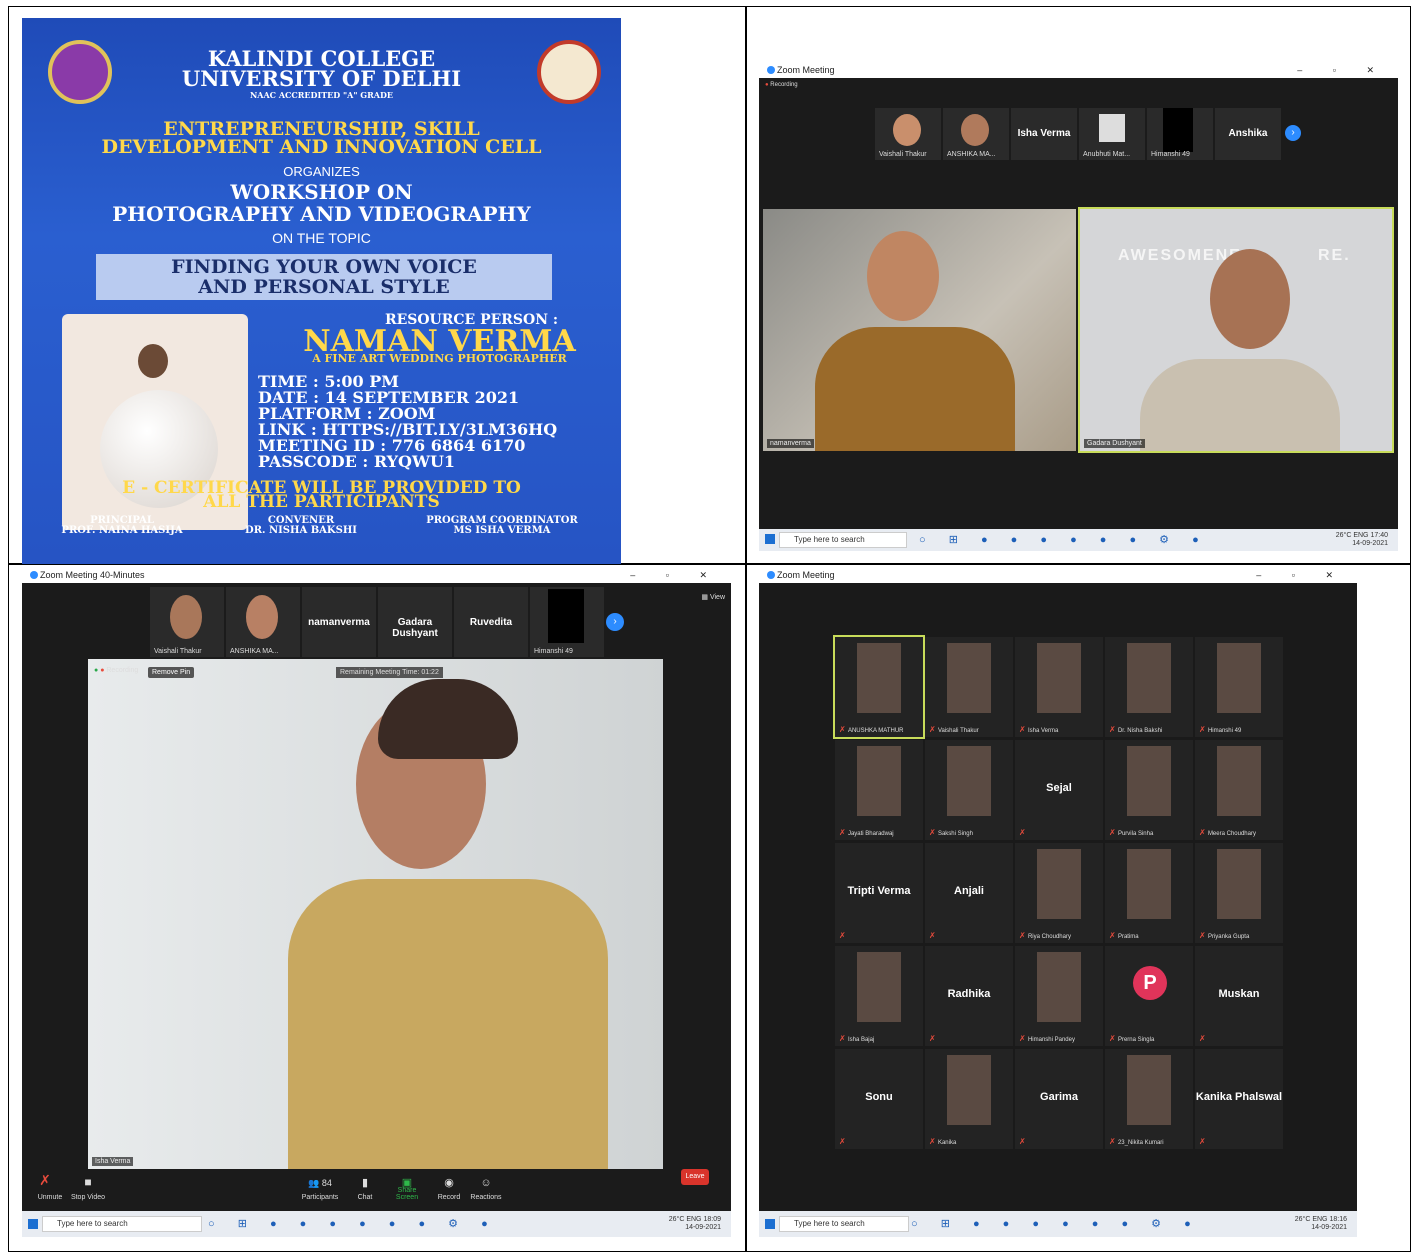 This screenshot has width=1421, height=1256. I want to click on participant-label-text: Isha Verma, so click(1043, 731).